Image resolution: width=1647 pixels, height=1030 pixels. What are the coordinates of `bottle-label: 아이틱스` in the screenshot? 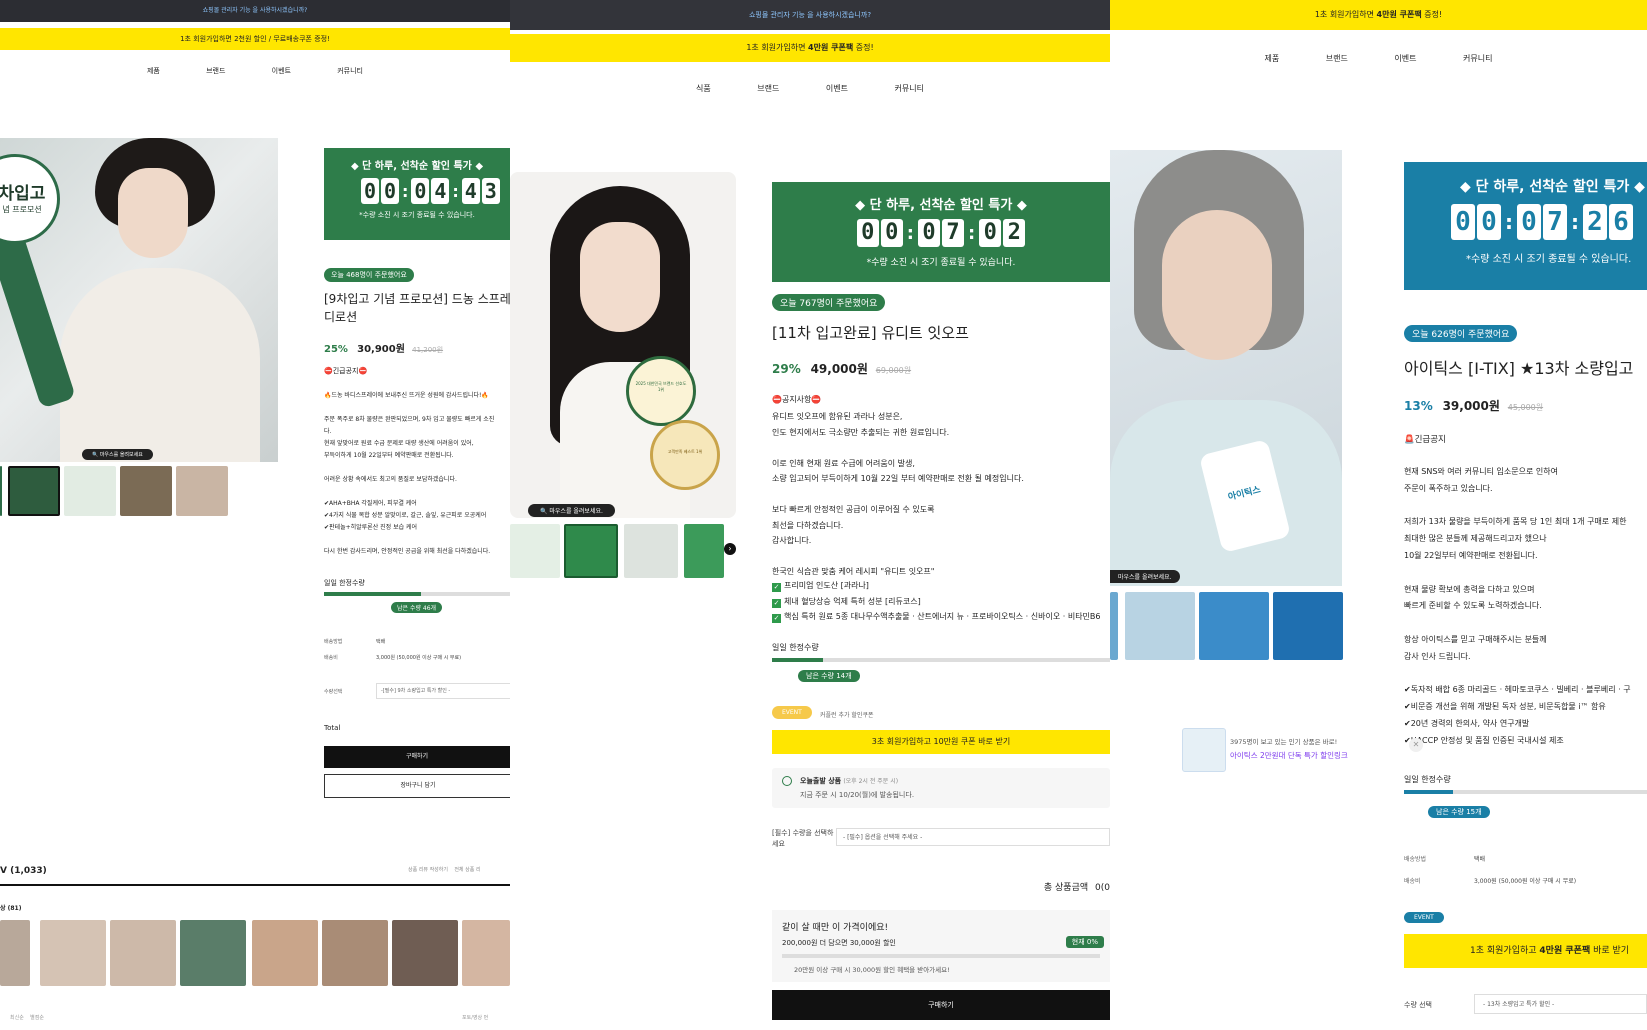 It's located at (1244, 494).